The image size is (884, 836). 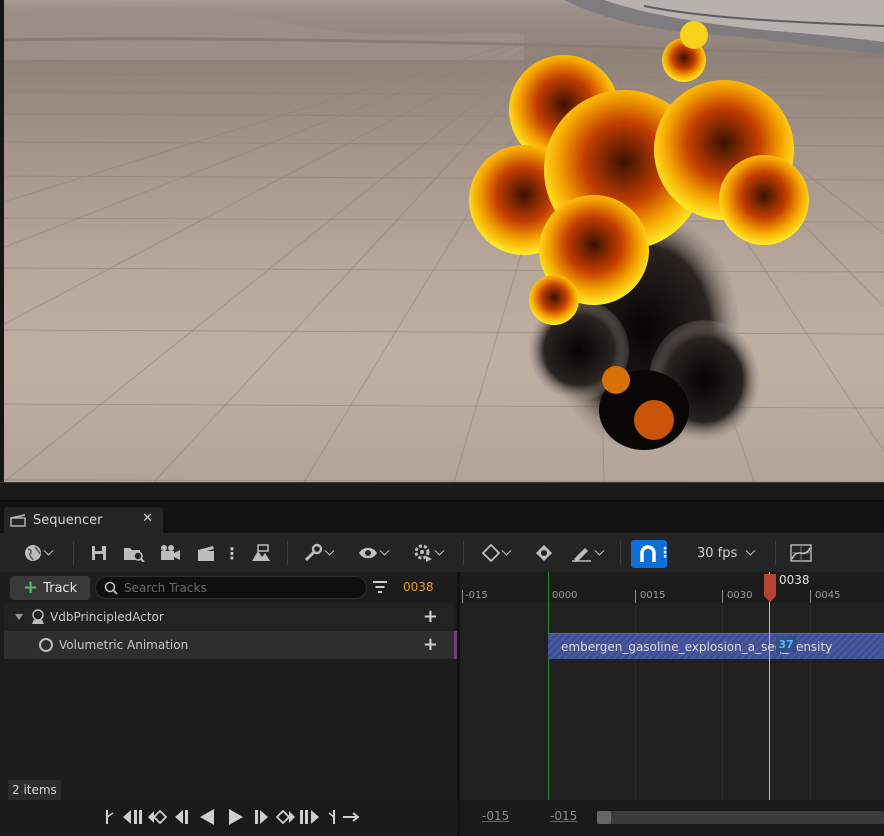 I want to click on camera-button, so click(x=170, y=553).